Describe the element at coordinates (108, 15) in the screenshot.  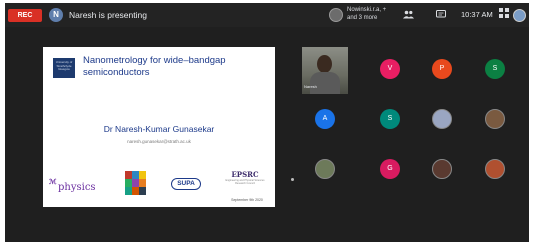
I see `presenting-status: Naresh is presenting` at that location.